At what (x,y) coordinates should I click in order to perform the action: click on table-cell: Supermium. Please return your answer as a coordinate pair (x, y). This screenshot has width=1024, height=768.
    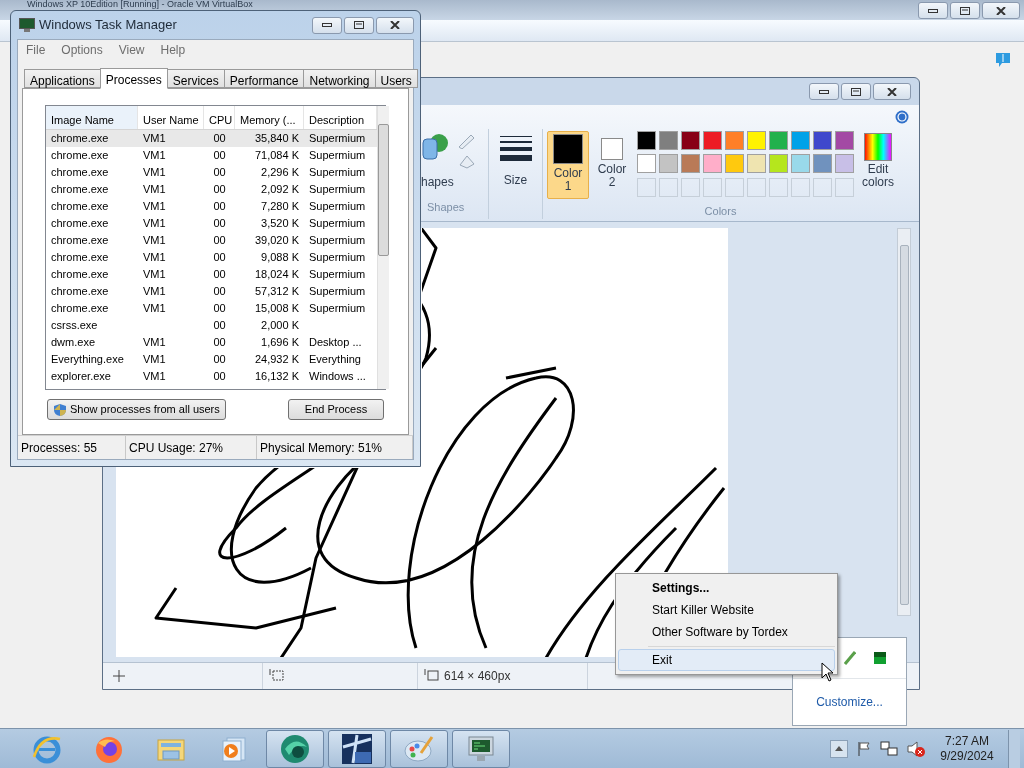
    Looking at the image, I should click on (337, 172).